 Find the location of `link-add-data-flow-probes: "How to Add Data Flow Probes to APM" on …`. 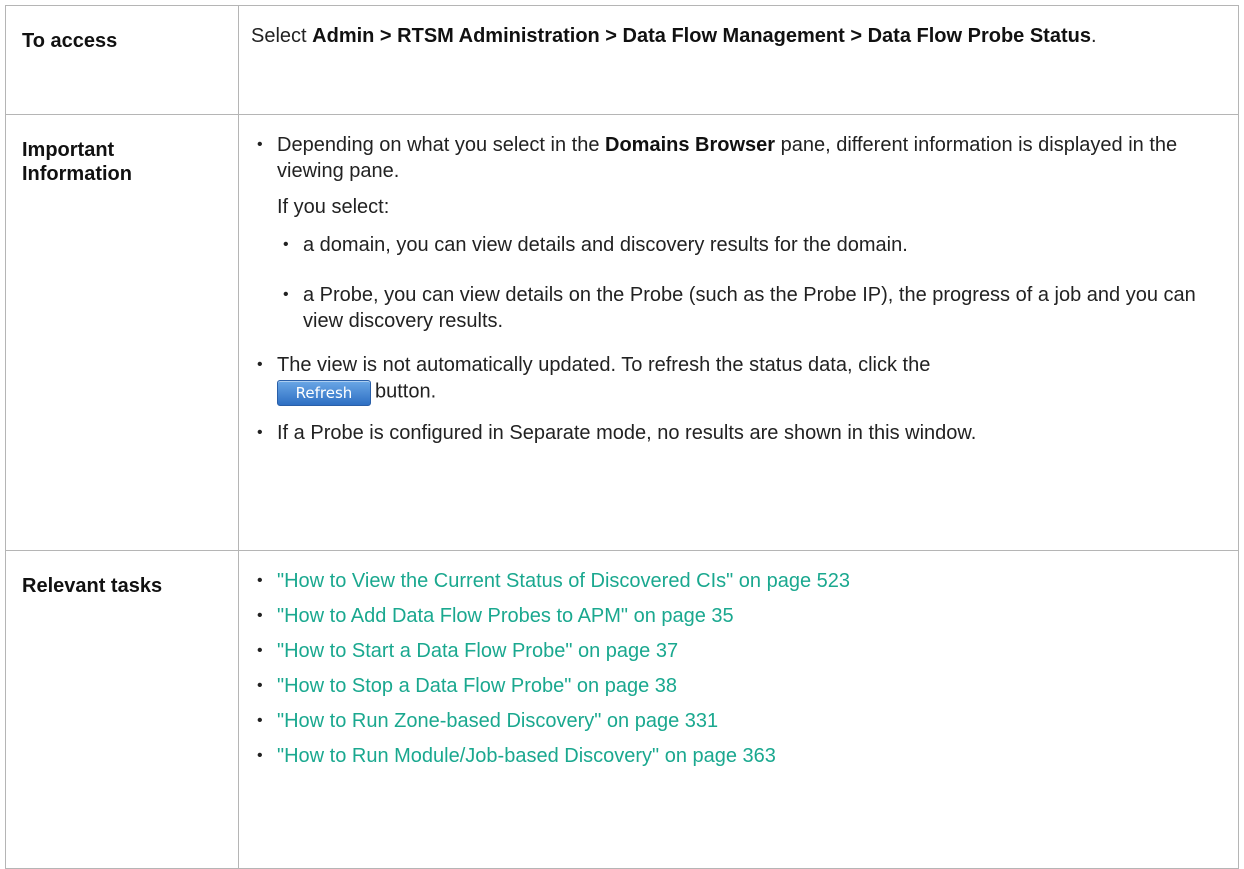

link-add-data-flow-probes: "How to Add Data Flow Probes to APM" on … is located at coordinates (505, 616).